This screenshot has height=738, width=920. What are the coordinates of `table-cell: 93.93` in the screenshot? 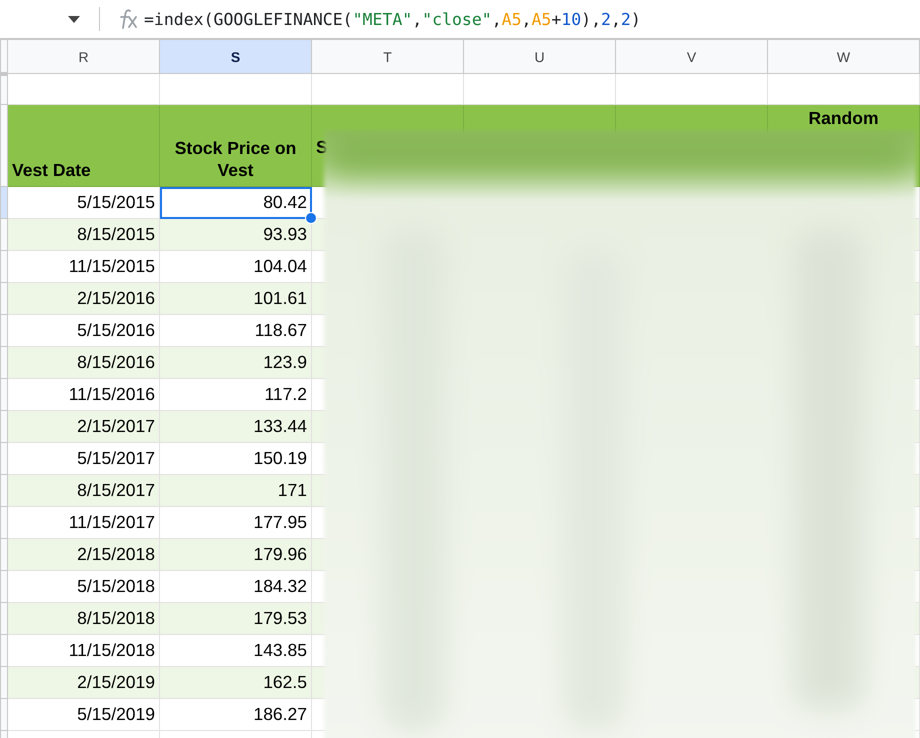 It's located at (236, 234).